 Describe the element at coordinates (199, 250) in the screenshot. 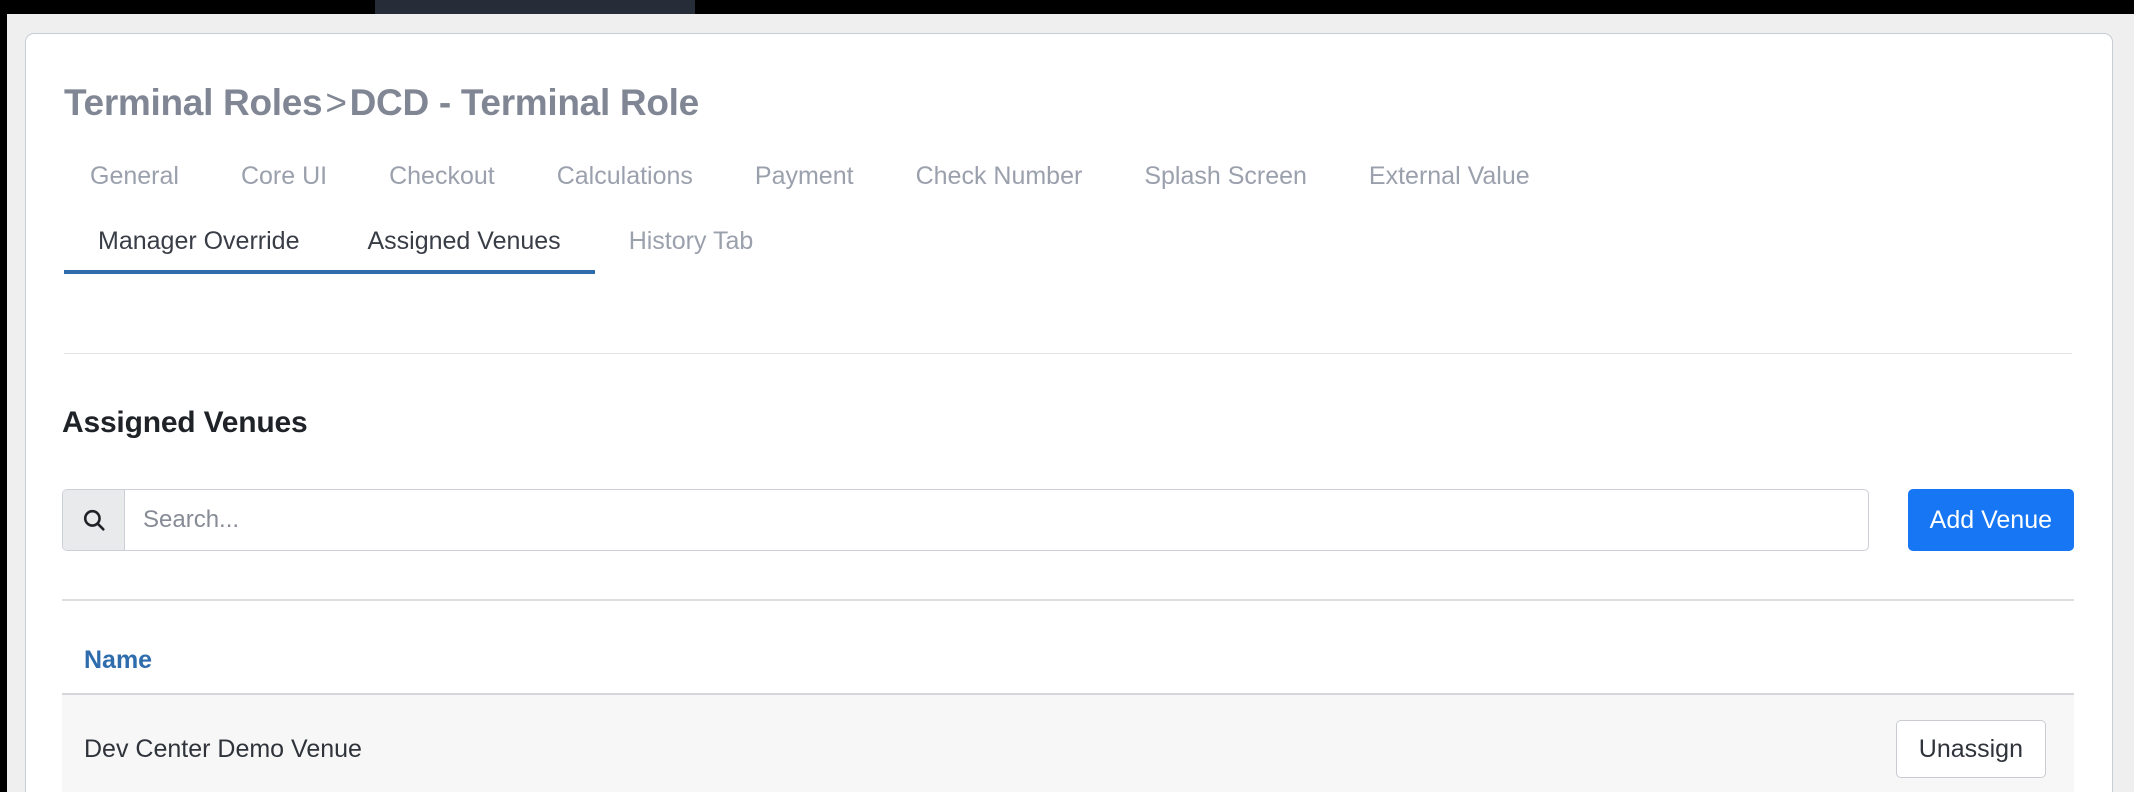

I see `tab-manager-override: Manager Override` at that location.